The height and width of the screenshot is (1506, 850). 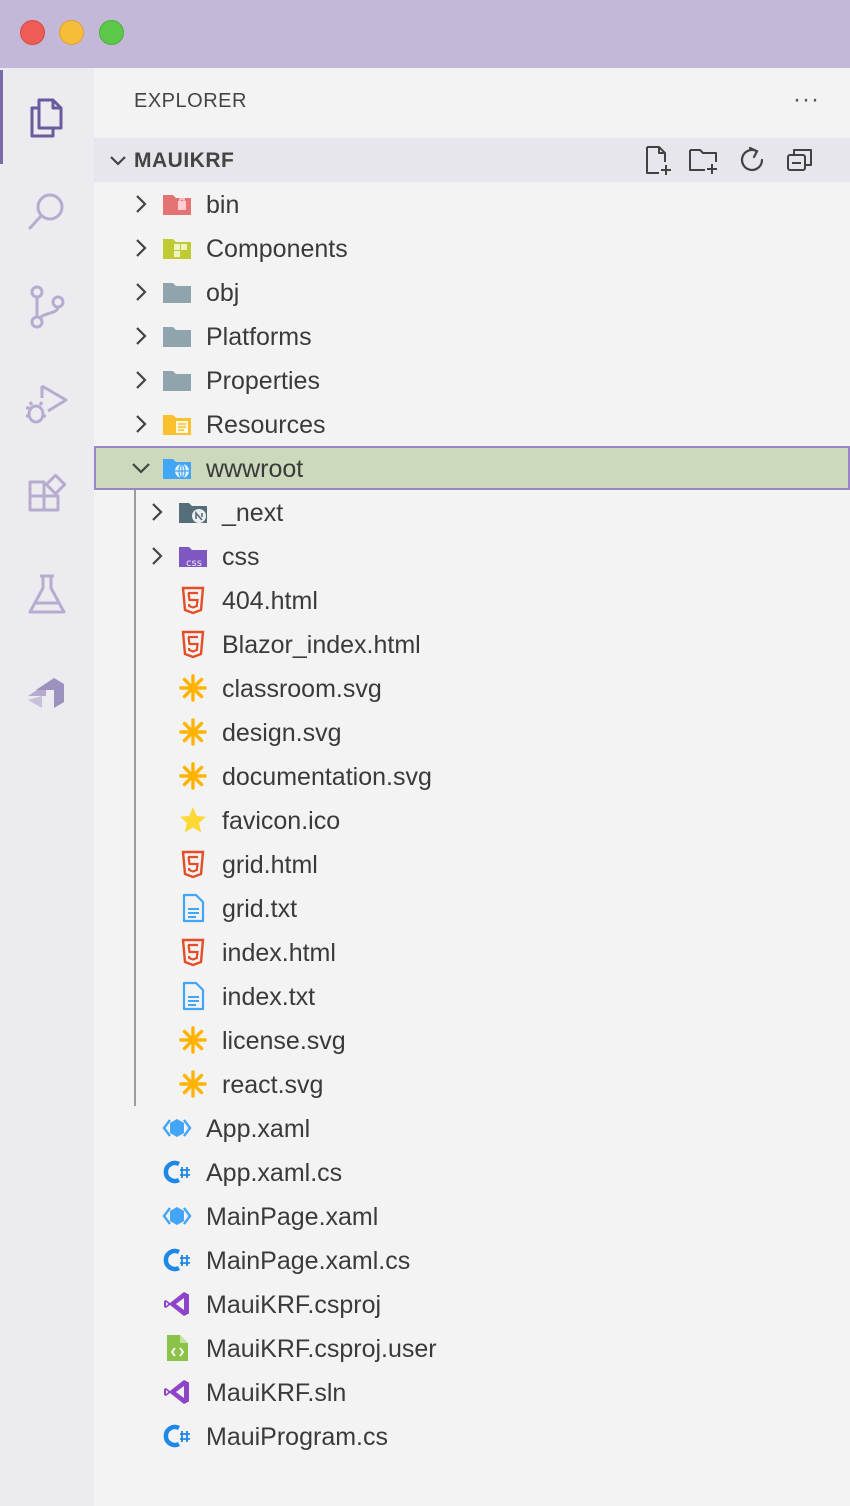 I want to click on tree-item-label: MainPage.xaml.cs, so click(x=308, y=1261).